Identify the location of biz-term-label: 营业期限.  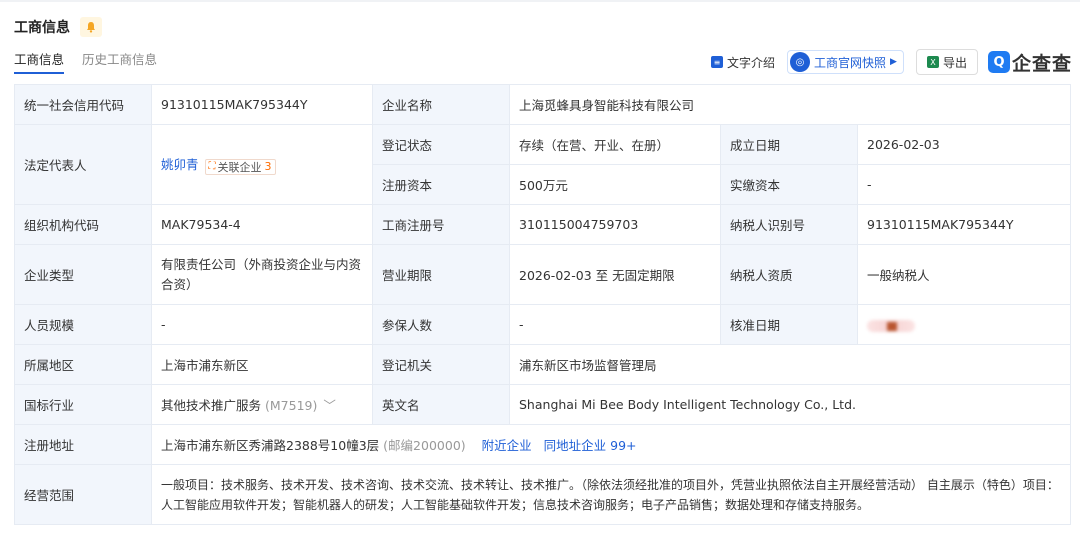
(441, 274).